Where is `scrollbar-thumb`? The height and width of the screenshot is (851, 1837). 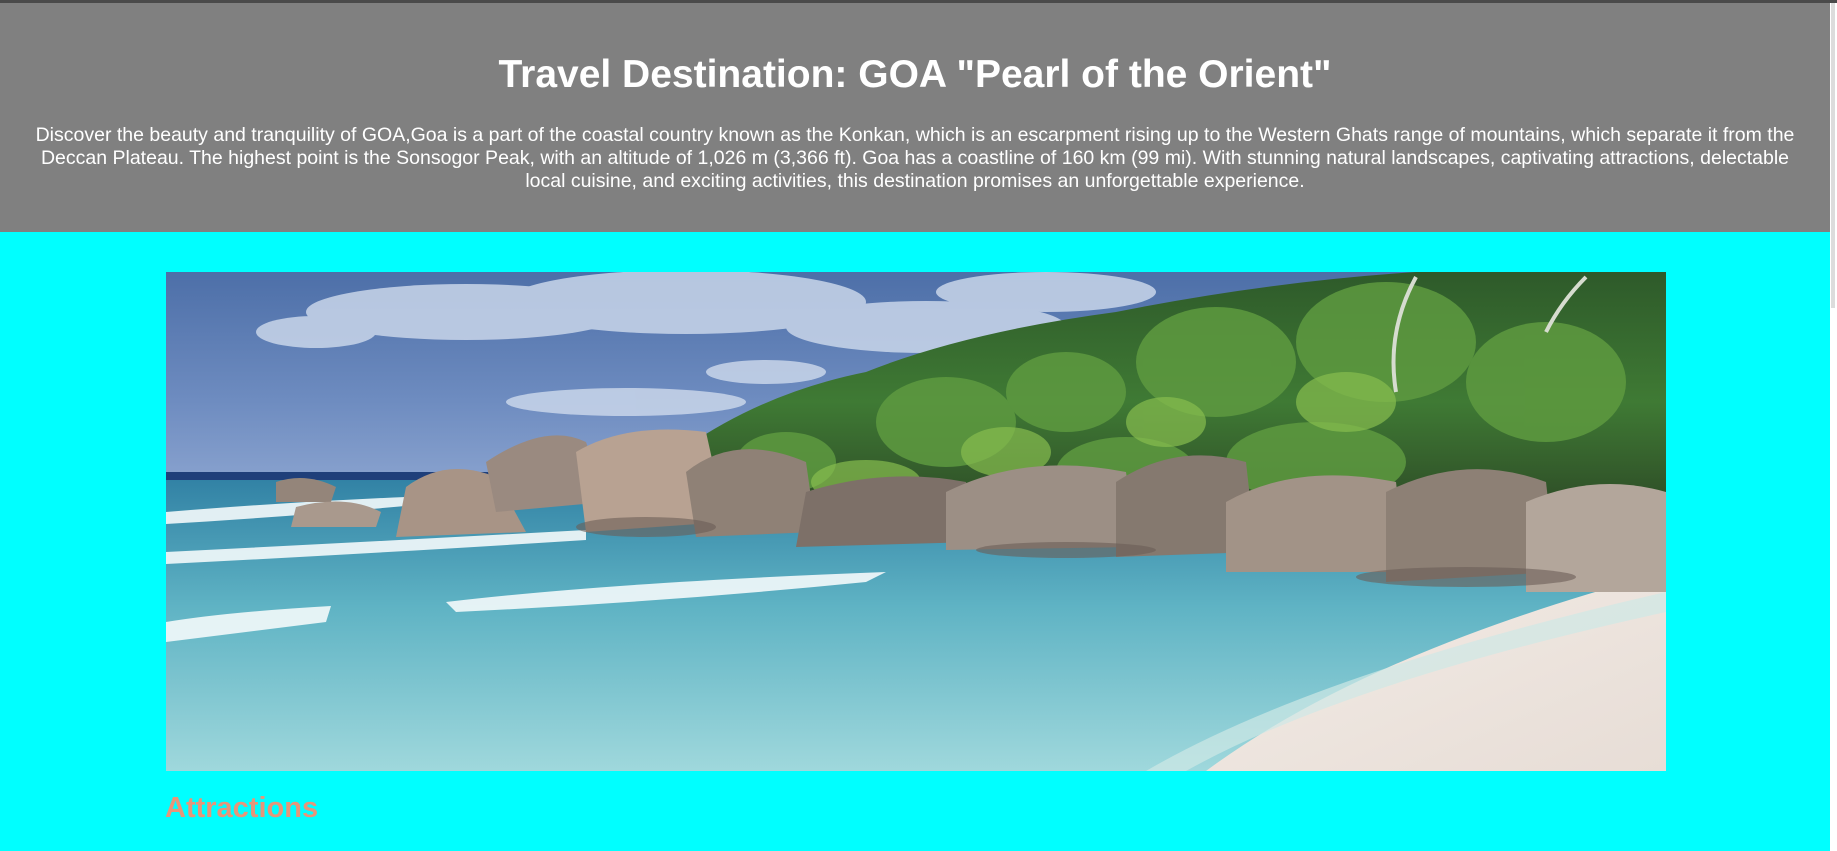 scrollbar-thumb is located at coordinates (1833, 155).